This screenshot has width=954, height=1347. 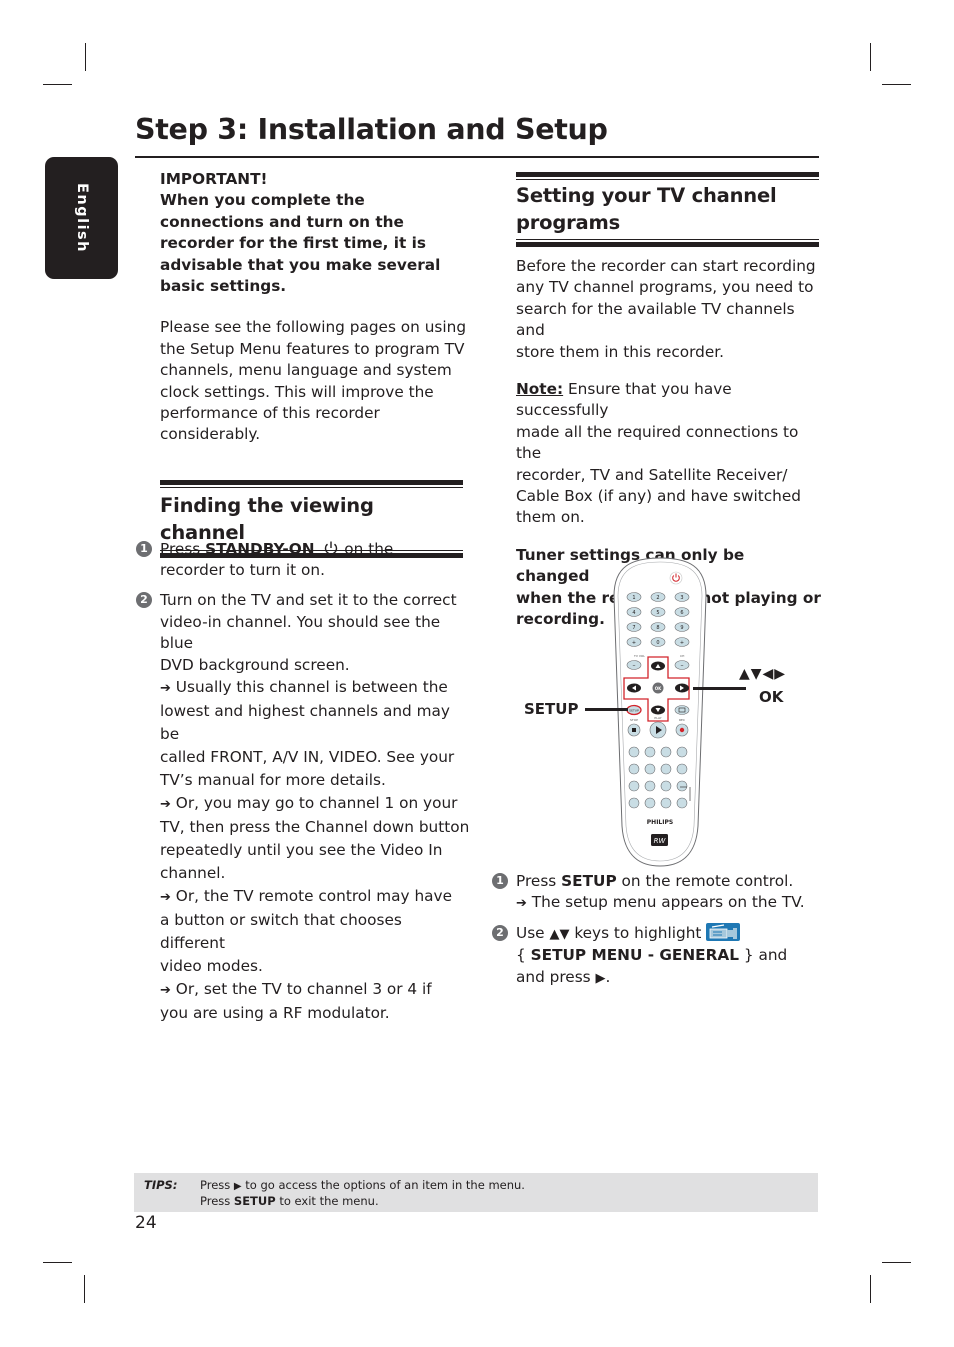 I want to click on step-text: on the remote control., so click(x=705, y=881).